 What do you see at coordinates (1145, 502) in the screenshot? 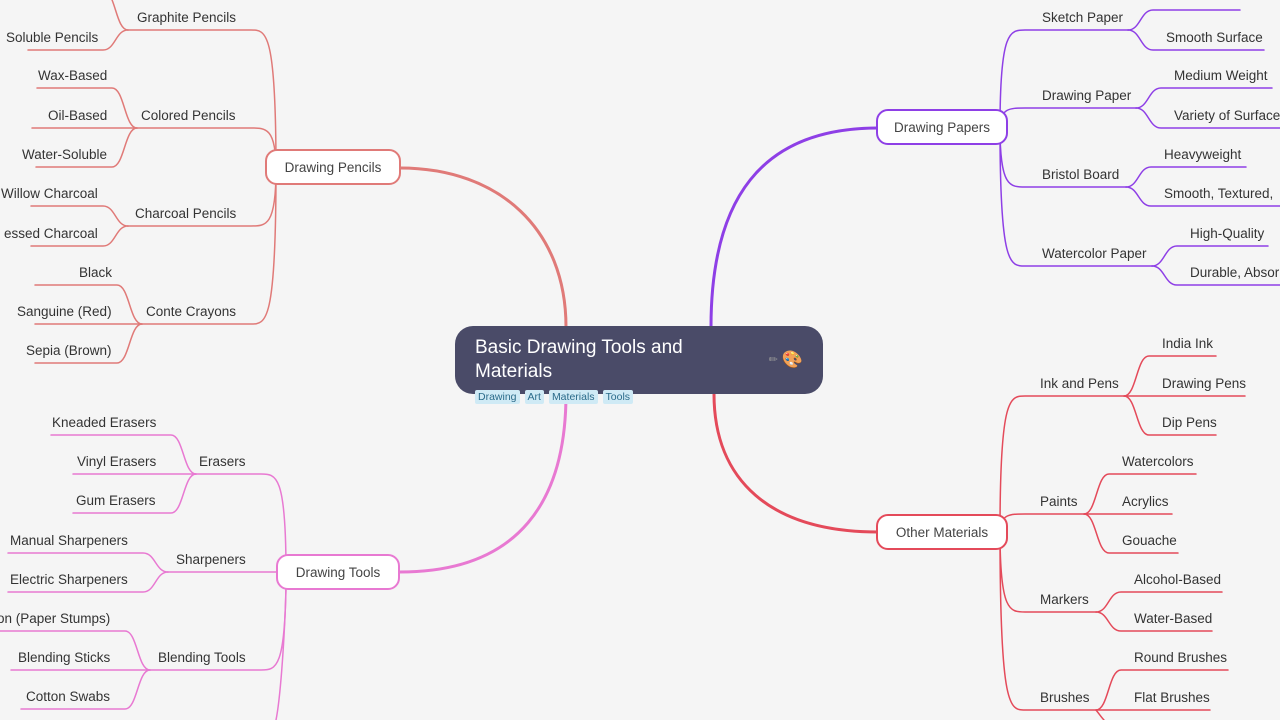
I see `leaf-topic: Acrylics` at bounding box center [1145, 502].